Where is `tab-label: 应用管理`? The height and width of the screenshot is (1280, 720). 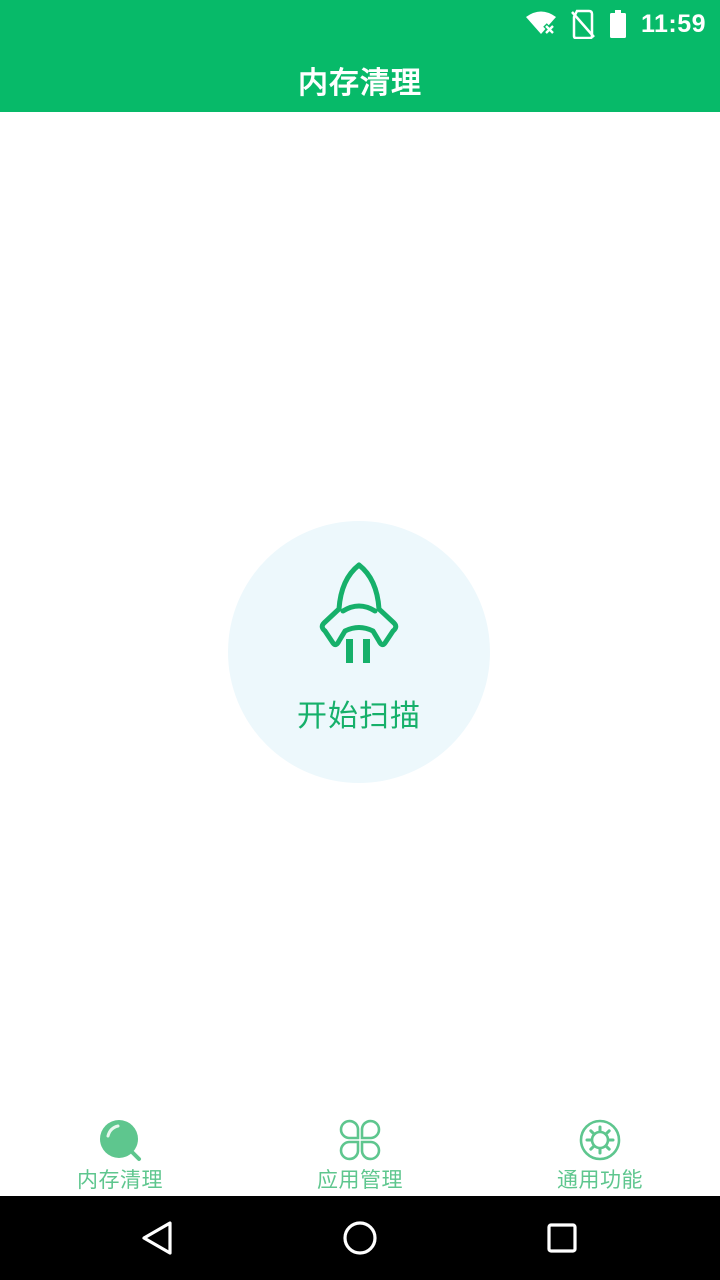 tab-label: 应用管理 is located at coordinates (360, 1180).